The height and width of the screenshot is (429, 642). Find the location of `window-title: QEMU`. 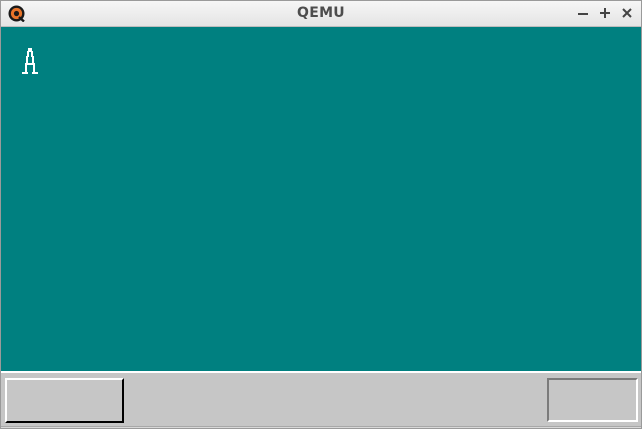

window-title: QEMU is located at coordinates (321, 13).